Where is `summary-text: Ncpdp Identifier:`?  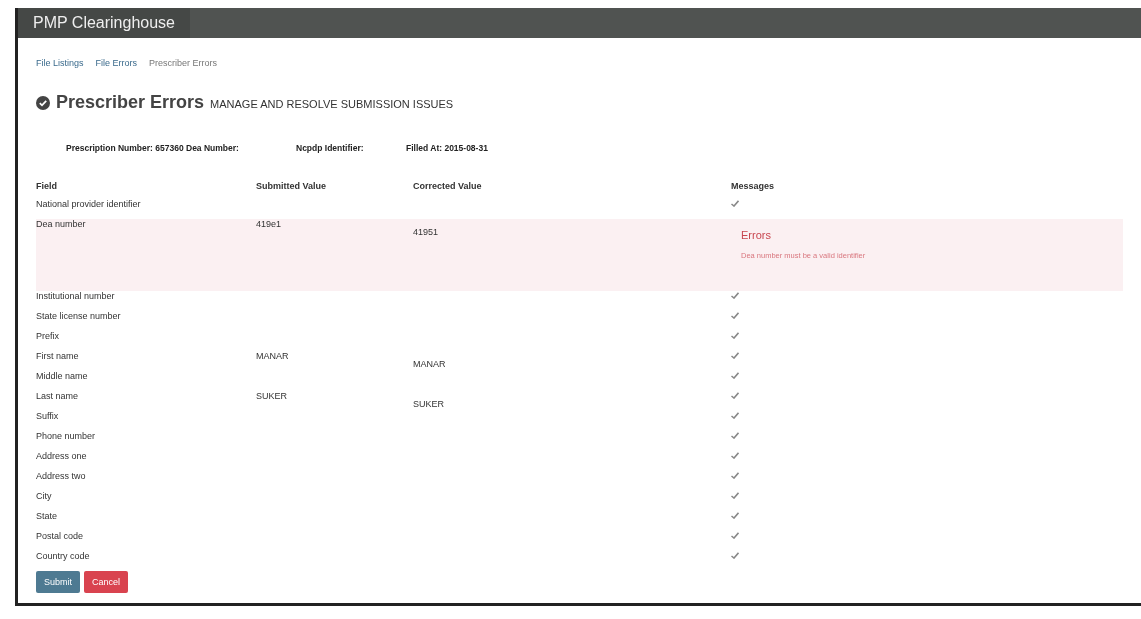
summary-text: Ncpdp Identifier: is located at coordinates (330, 148).